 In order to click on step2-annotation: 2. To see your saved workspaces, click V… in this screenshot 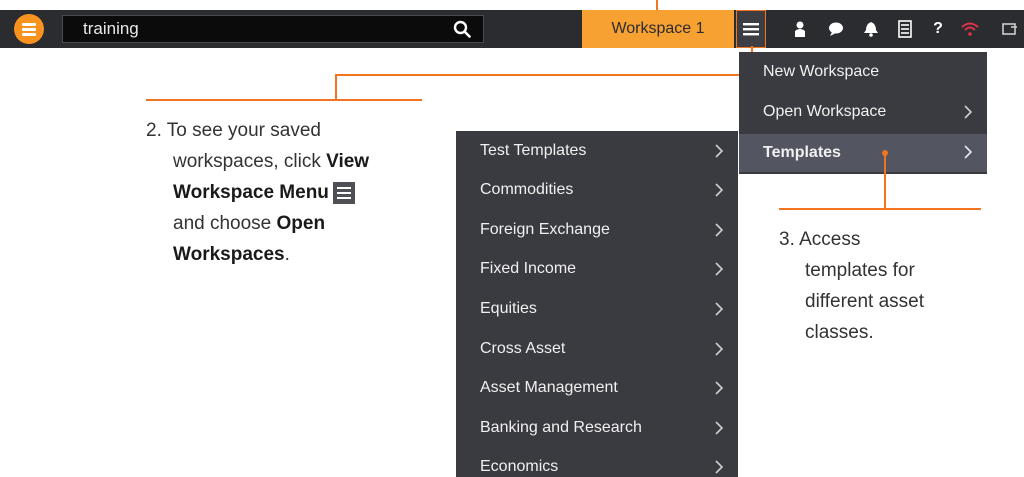, I will do `click(296, 192)`.